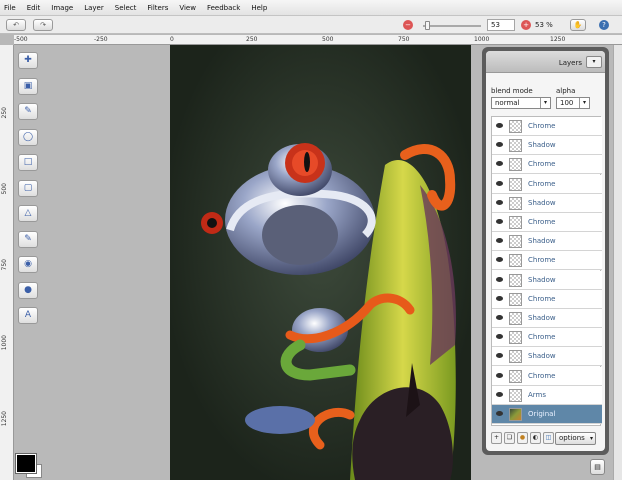 The height and width of the screenshot is (480, 622). What do you see at coordinates (4, 265) in the screenshot?
I see `ruler-tick-label: 750` at bounding box center [4, 265].